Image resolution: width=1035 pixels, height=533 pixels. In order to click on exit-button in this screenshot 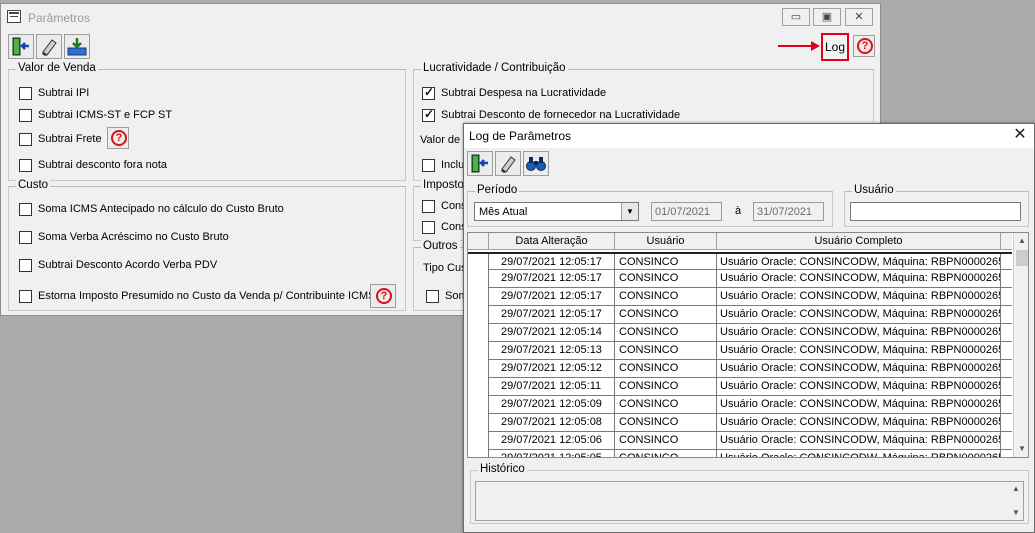, I will do `click(21, 46)`.